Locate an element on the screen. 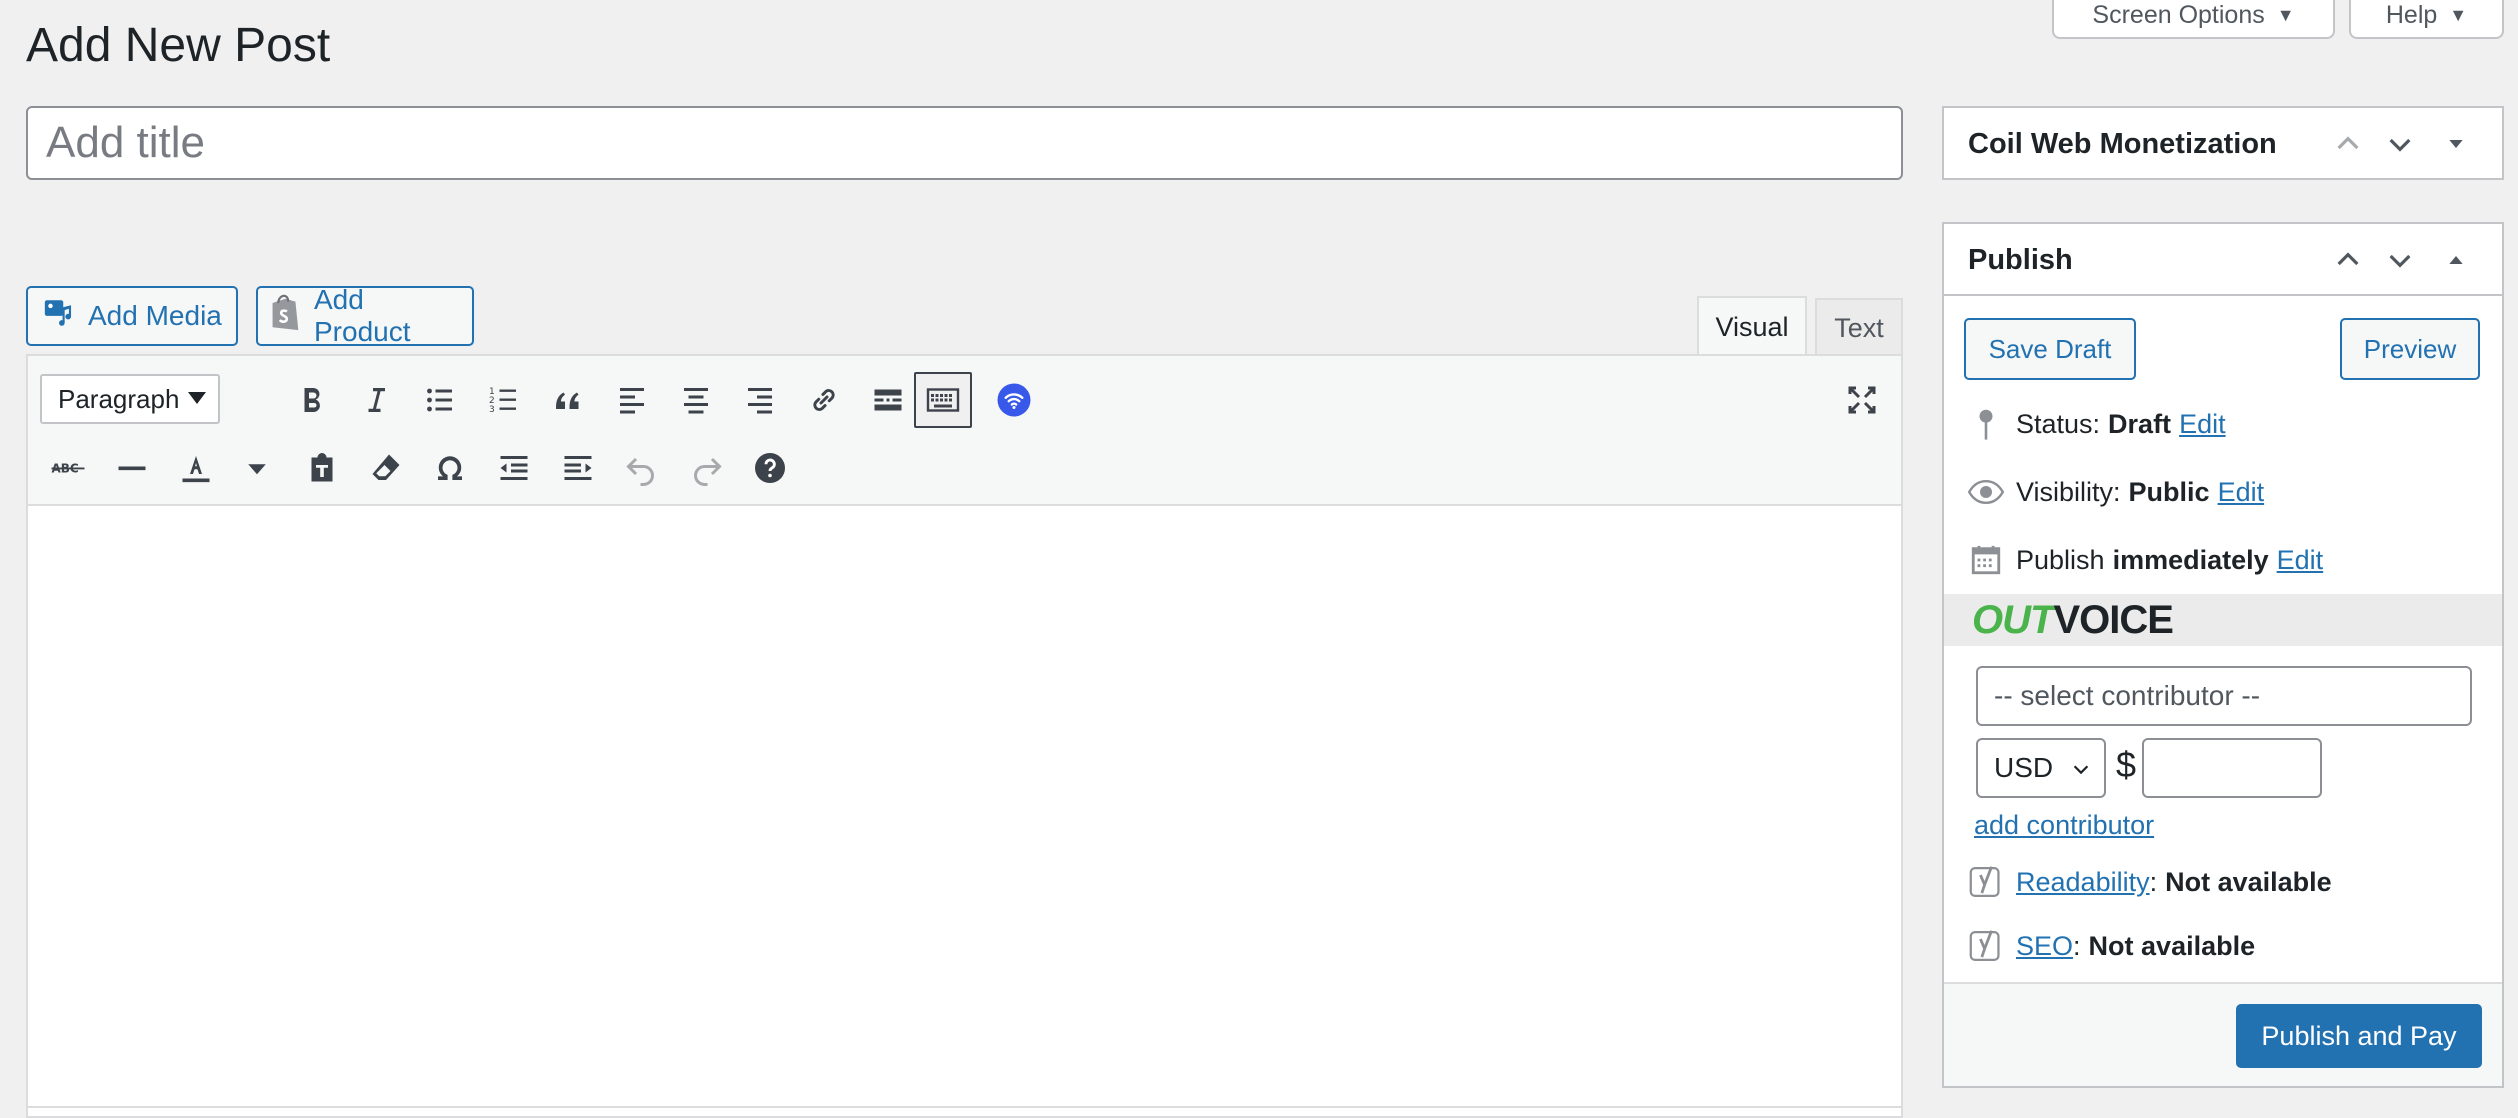 The width and height of the screenshot is (2518, 1118). insert-link-button is located at coordinates (824, 400).